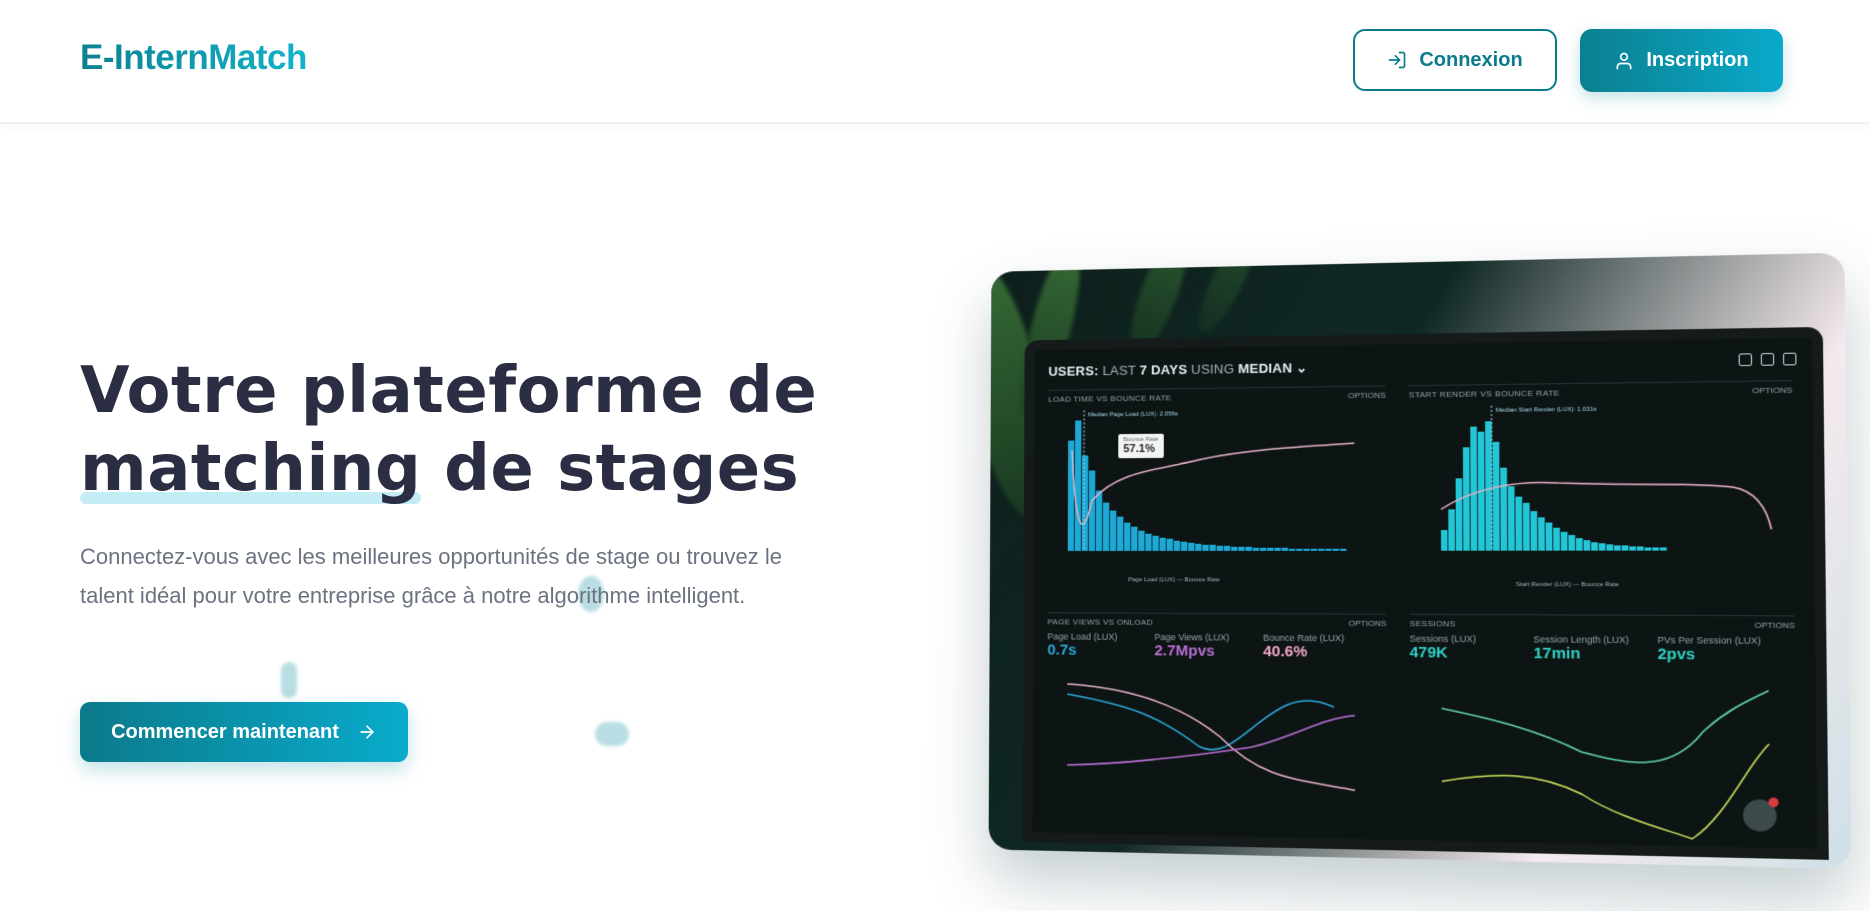 This screenshot has width=1870, height=911. What do you see at coordinates (193, 58) in the screenshot?
I see `logo: E-InternMatch` at bounding box center [193, 58].